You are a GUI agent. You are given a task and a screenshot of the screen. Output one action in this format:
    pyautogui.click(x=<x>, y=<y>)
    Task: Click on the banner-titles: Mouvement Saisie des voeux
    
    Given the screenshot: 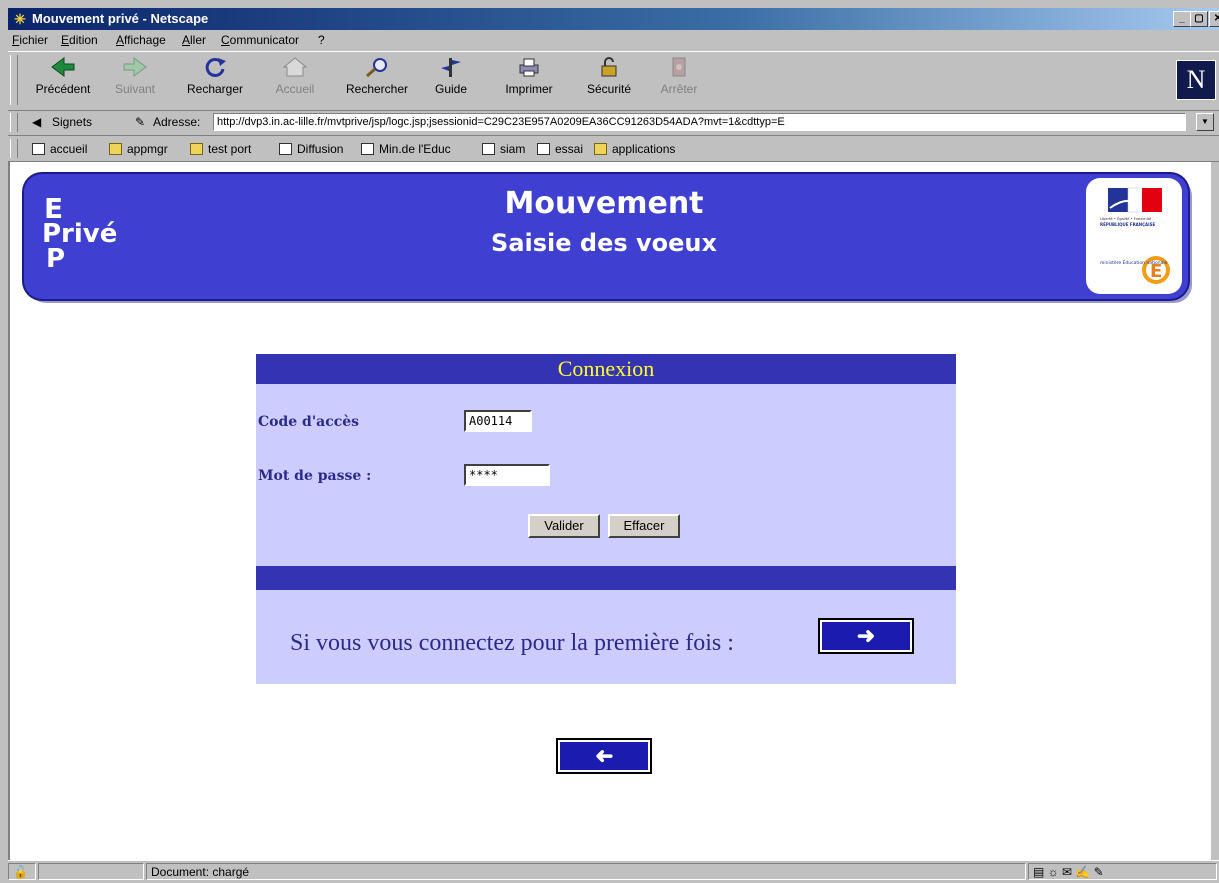 What is the action you would take?
    pyautogui.click(x=604, y=221)
    